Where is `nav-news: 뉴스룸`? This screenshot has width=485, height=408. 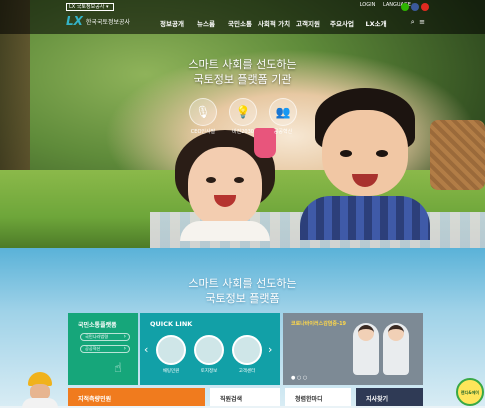
nav-news: 뉴스룸 is located at coordinates (206, 23).